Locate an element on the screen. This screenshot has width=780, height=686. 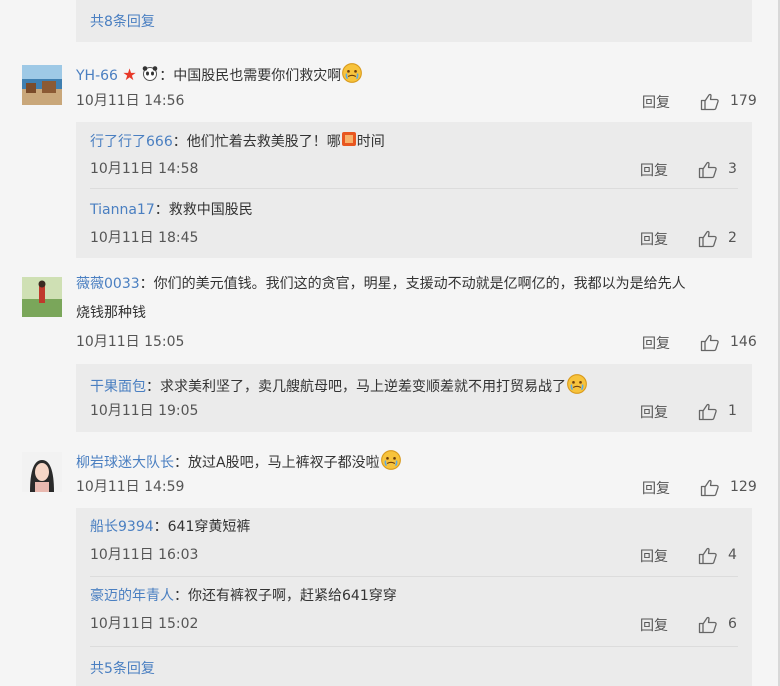
worried-emoji-icon is located at coordinates (577, 387).